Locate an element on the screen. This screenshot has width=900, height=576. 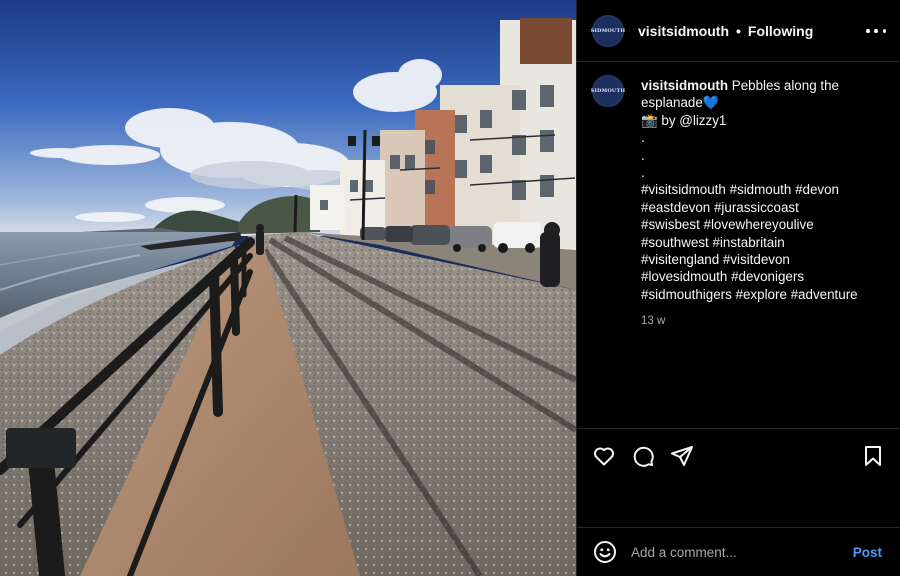
post-comment-button: Post is located at coordinates (867, 552).